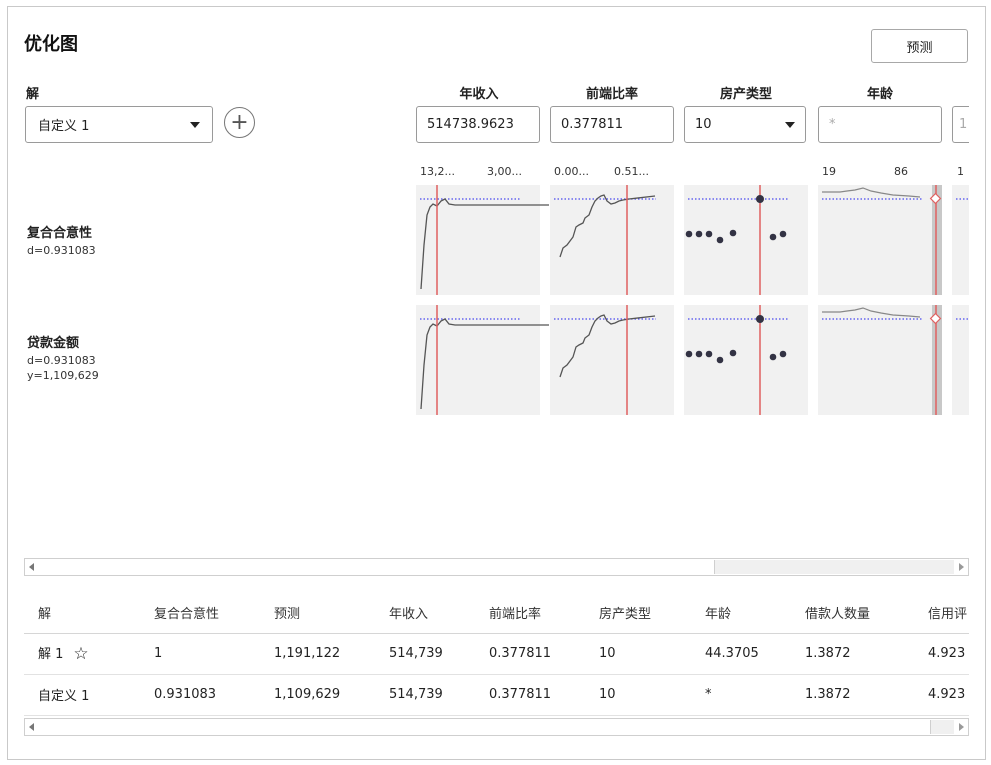 This screenshot has height=765, width=991. What do you see at coordinates (638, 613) in the screenshot?
I see `table-header: 房产类型` at bounding box center [638, 613].